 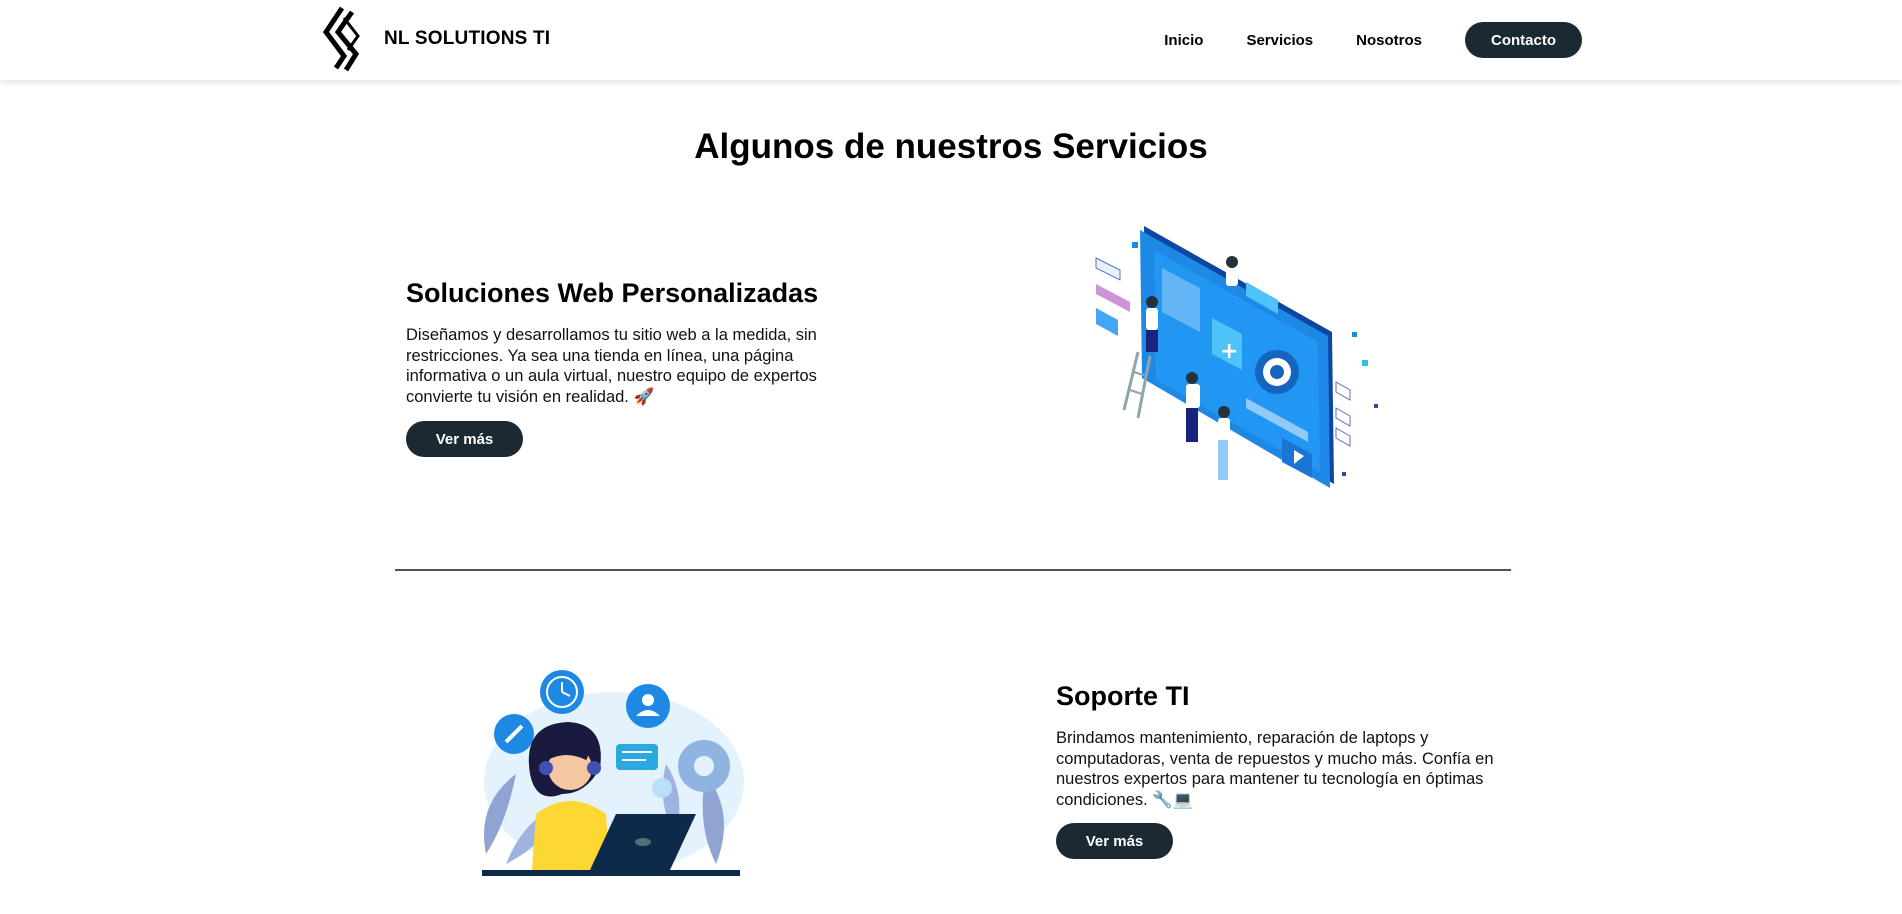 I want to click on brand-logo: NL SOLUTIONS TI, so click(x=436, y=39).